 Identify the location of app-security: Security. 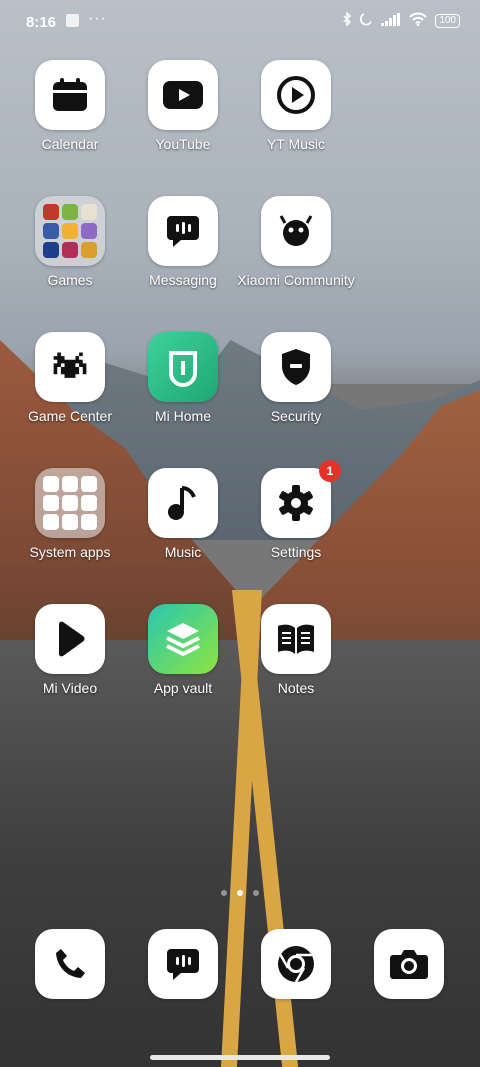
(296, 378).